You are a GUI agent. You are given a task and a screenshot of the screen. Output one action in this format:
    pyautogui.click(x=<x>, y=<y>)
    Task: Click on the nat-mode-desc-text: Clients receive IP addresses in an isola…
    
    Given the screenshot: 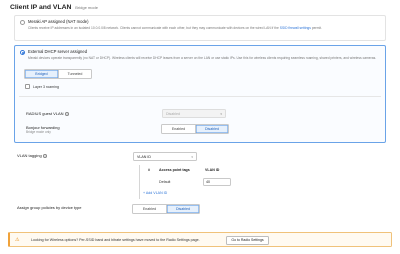 What is the action you would take?
    pyautogui.click(x=153, y=28)
    